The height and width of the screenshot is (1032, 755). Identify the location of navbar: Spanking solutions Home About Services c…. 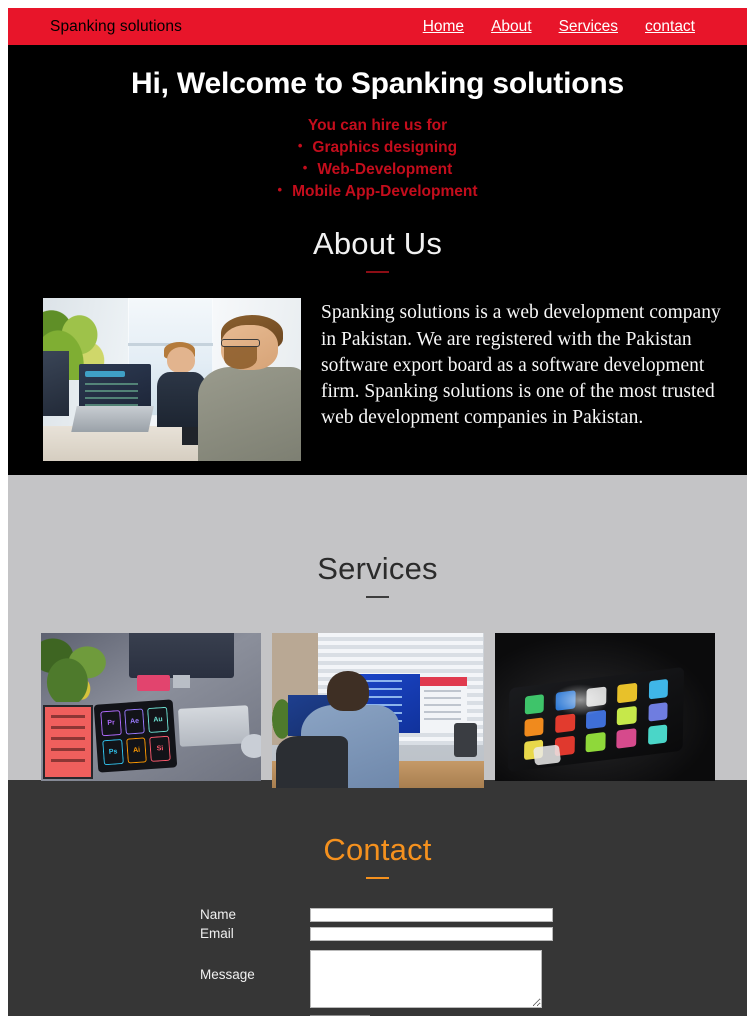
(377, 26).